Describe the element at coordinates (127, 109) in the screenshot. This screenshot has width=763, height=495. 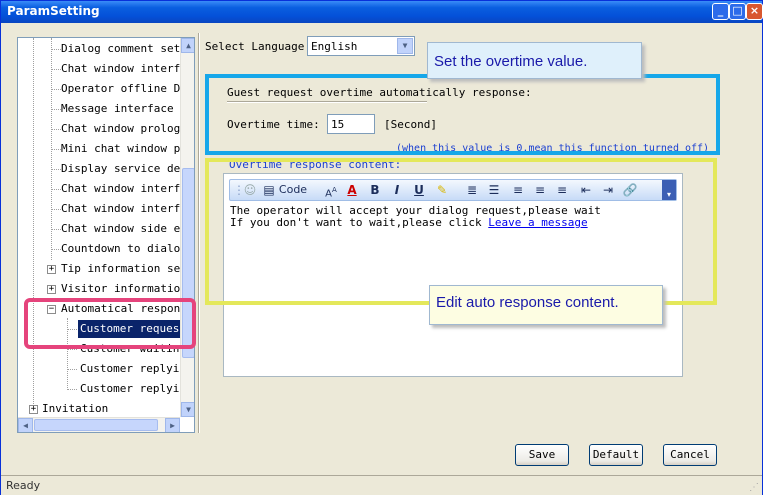
I see `tree-item: Message interface se` at that location.